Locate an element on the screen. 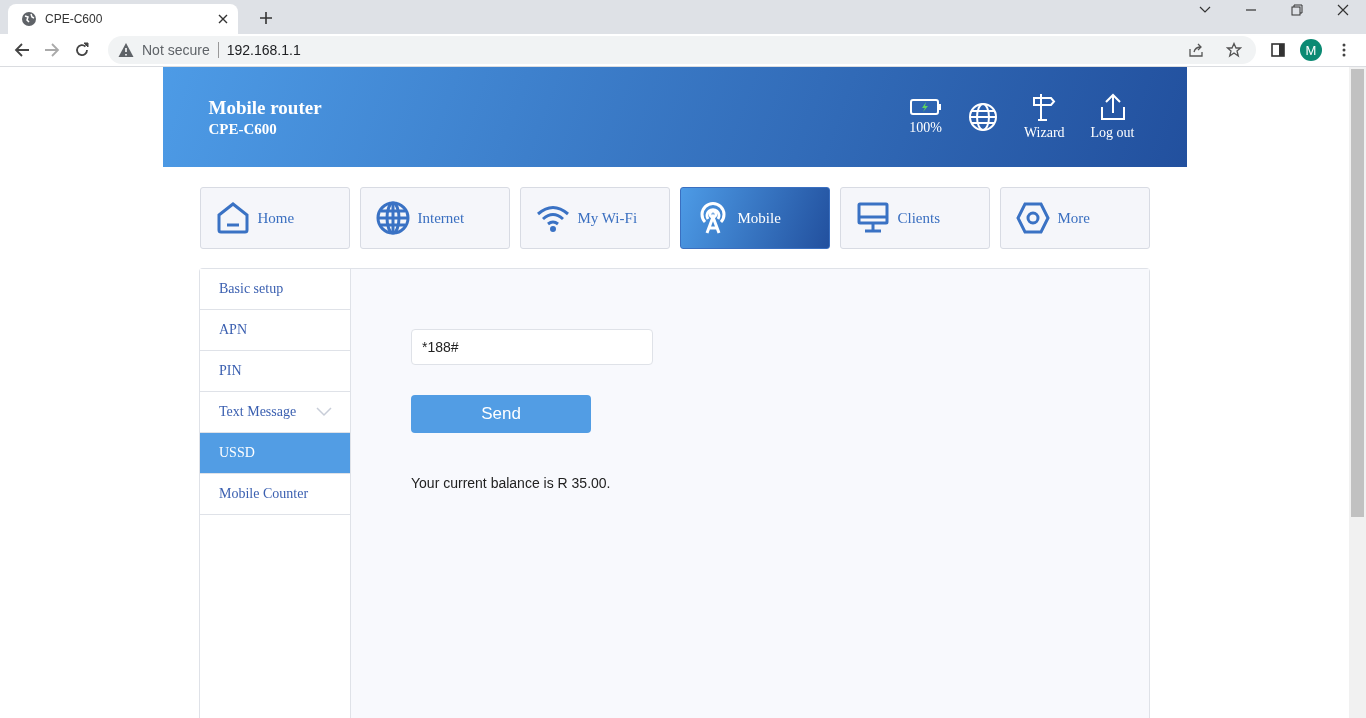 This screenshot has height=718, width=1366. battery-icon is located at coordinates (925, 107).